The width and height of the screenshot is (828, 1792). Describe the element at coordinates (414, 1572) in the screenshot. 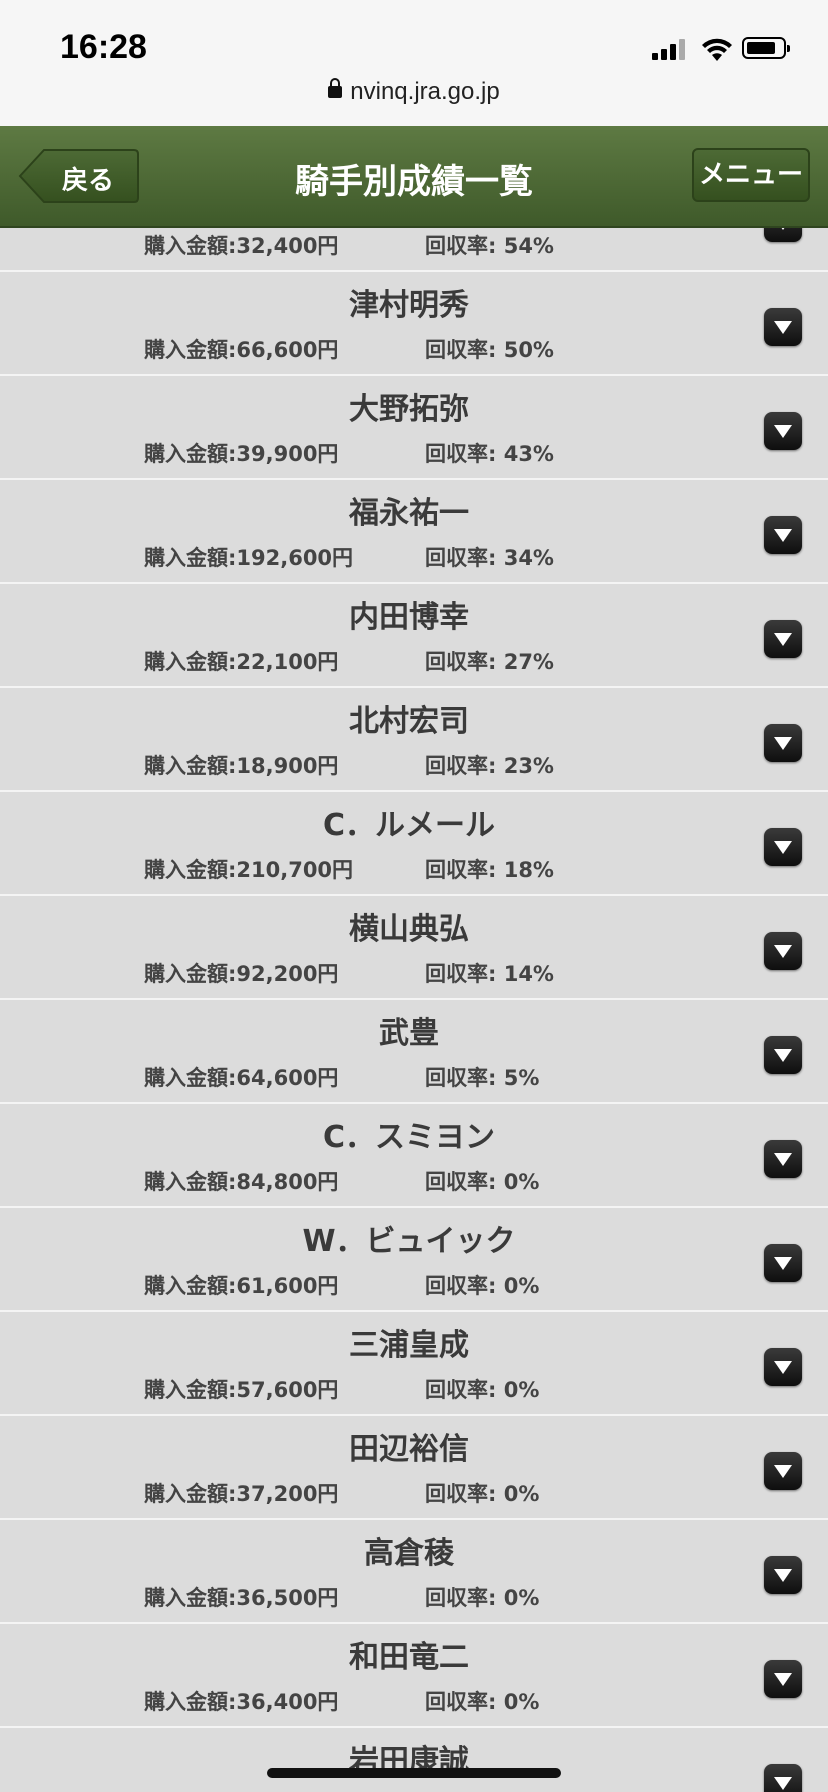

I see `list-item: 高倉稜 購入金額:36,500円 回収率: 0%` at that location.